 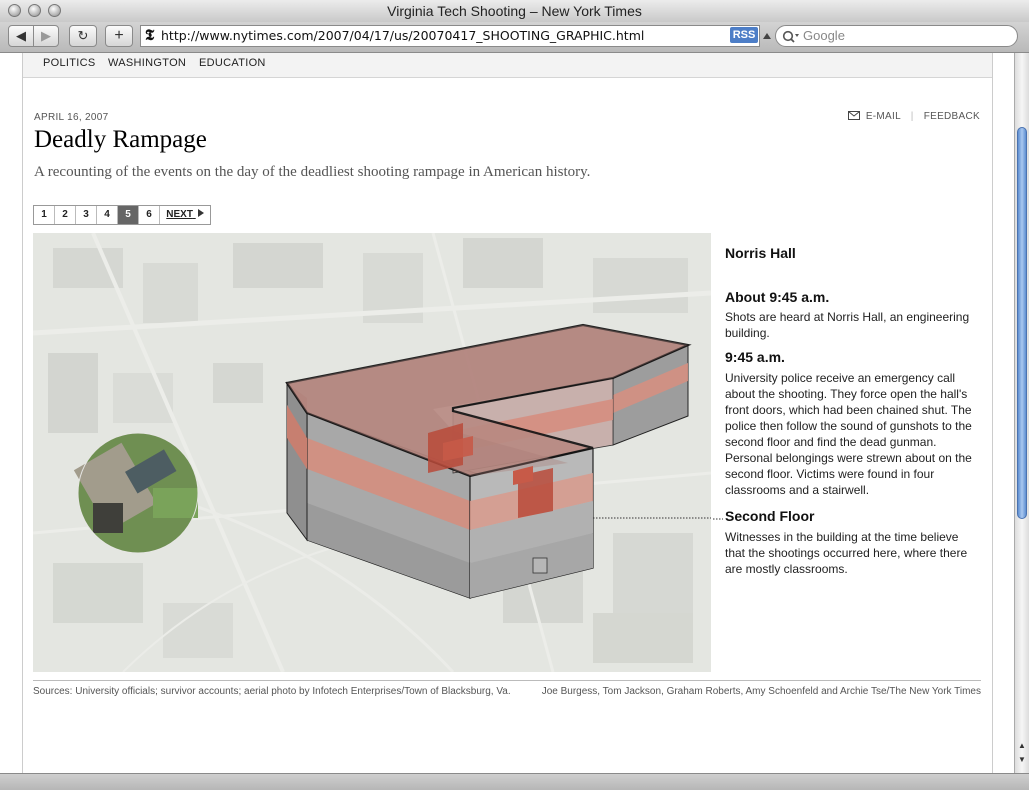 I want to click on page-link-3: 3, so click(x=86, y=215).